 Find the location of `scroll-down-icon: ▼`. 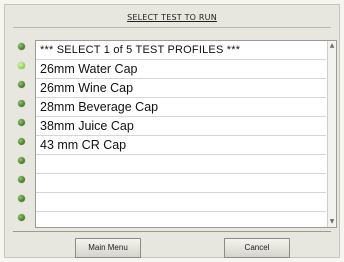

scroll-down-icon: ▼ is located at coordinates (332, 222).